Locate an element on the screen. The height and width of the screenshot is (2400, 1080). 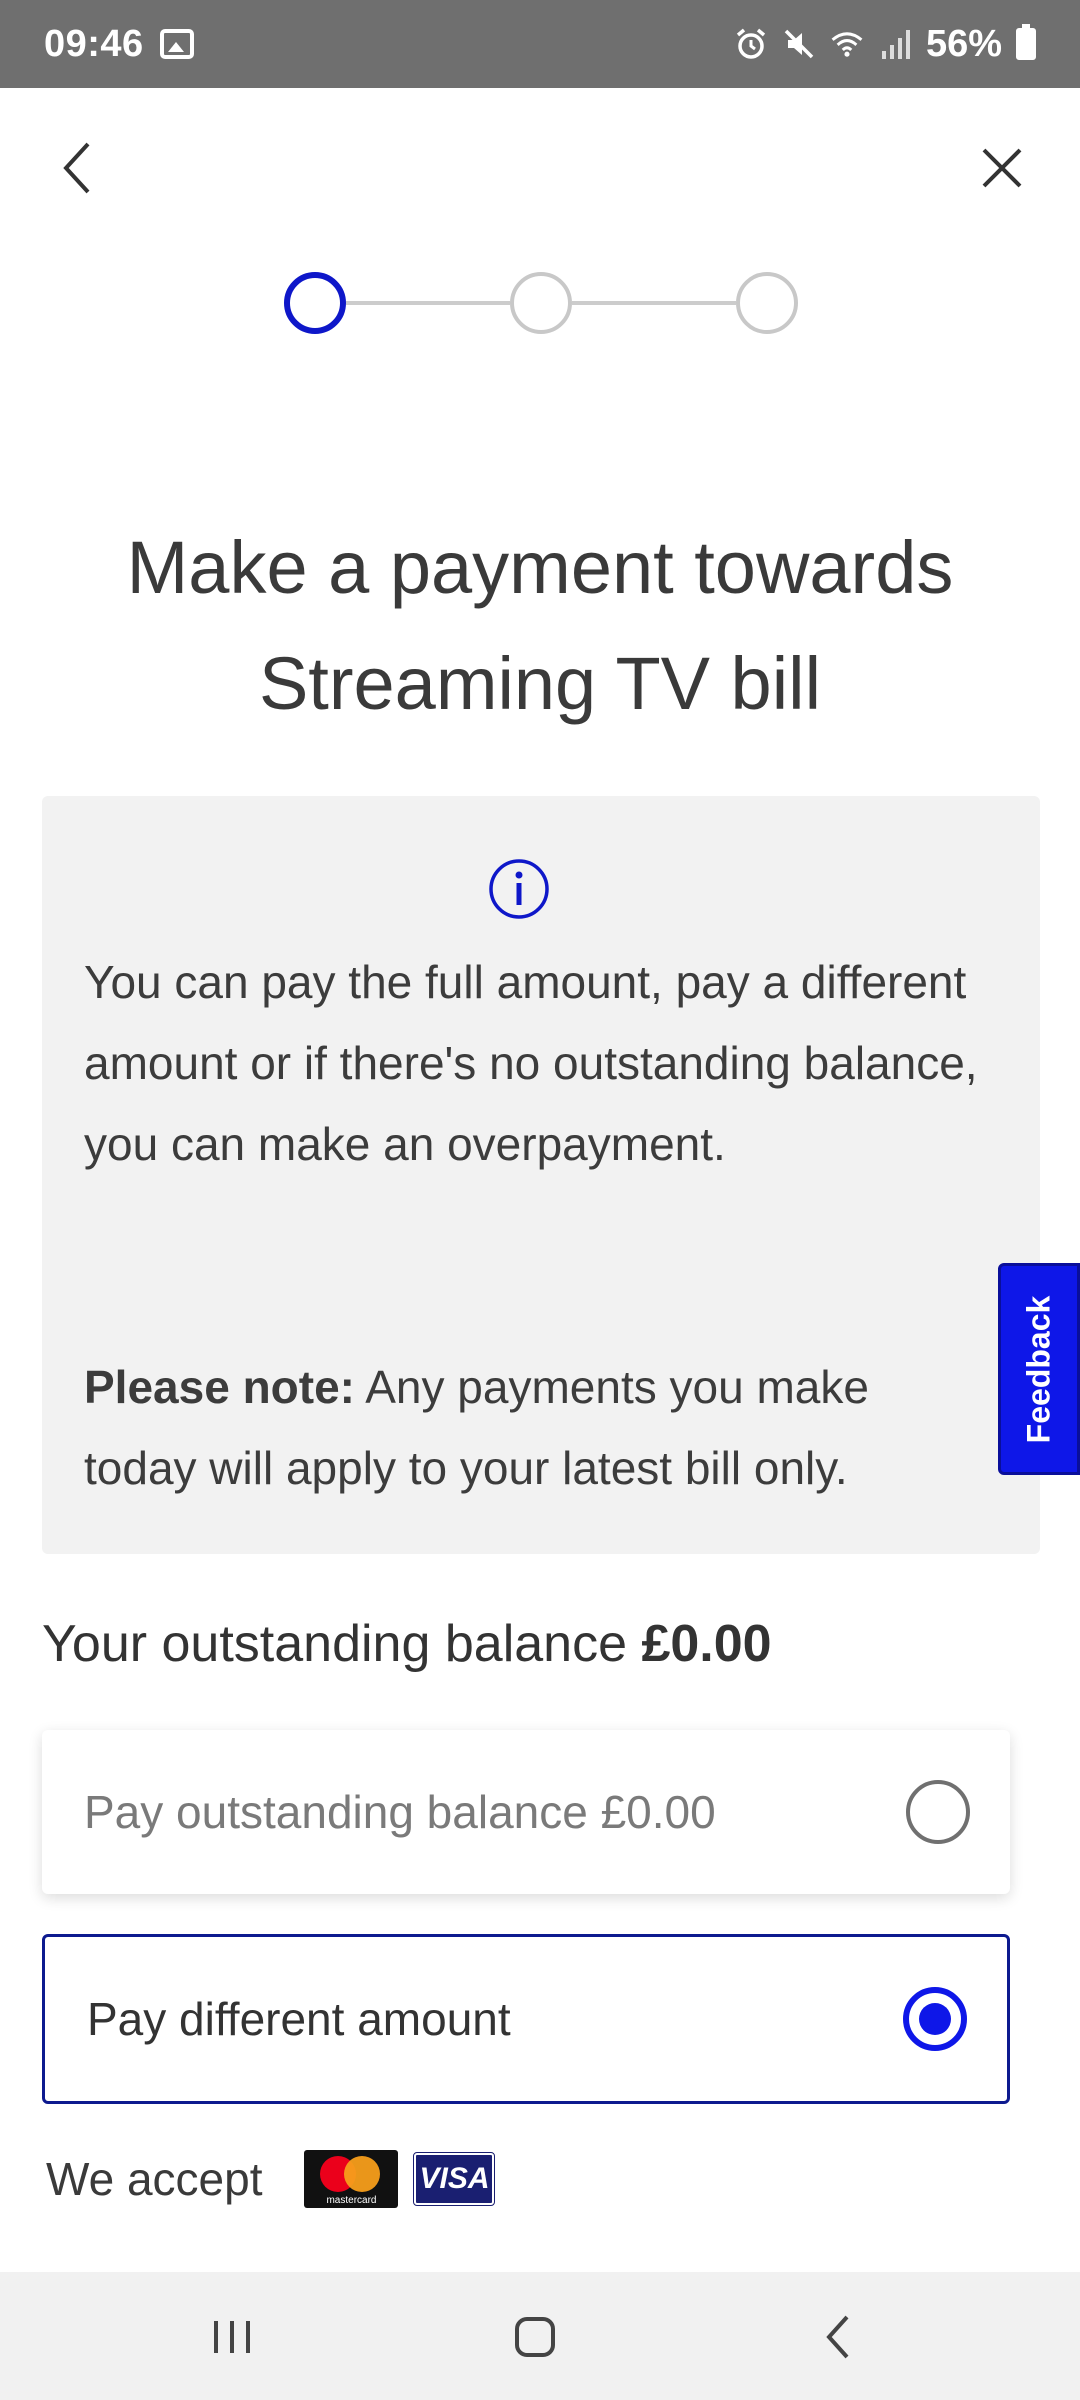
mastercard-text: mastercard is located at coordinates (351, 2200).